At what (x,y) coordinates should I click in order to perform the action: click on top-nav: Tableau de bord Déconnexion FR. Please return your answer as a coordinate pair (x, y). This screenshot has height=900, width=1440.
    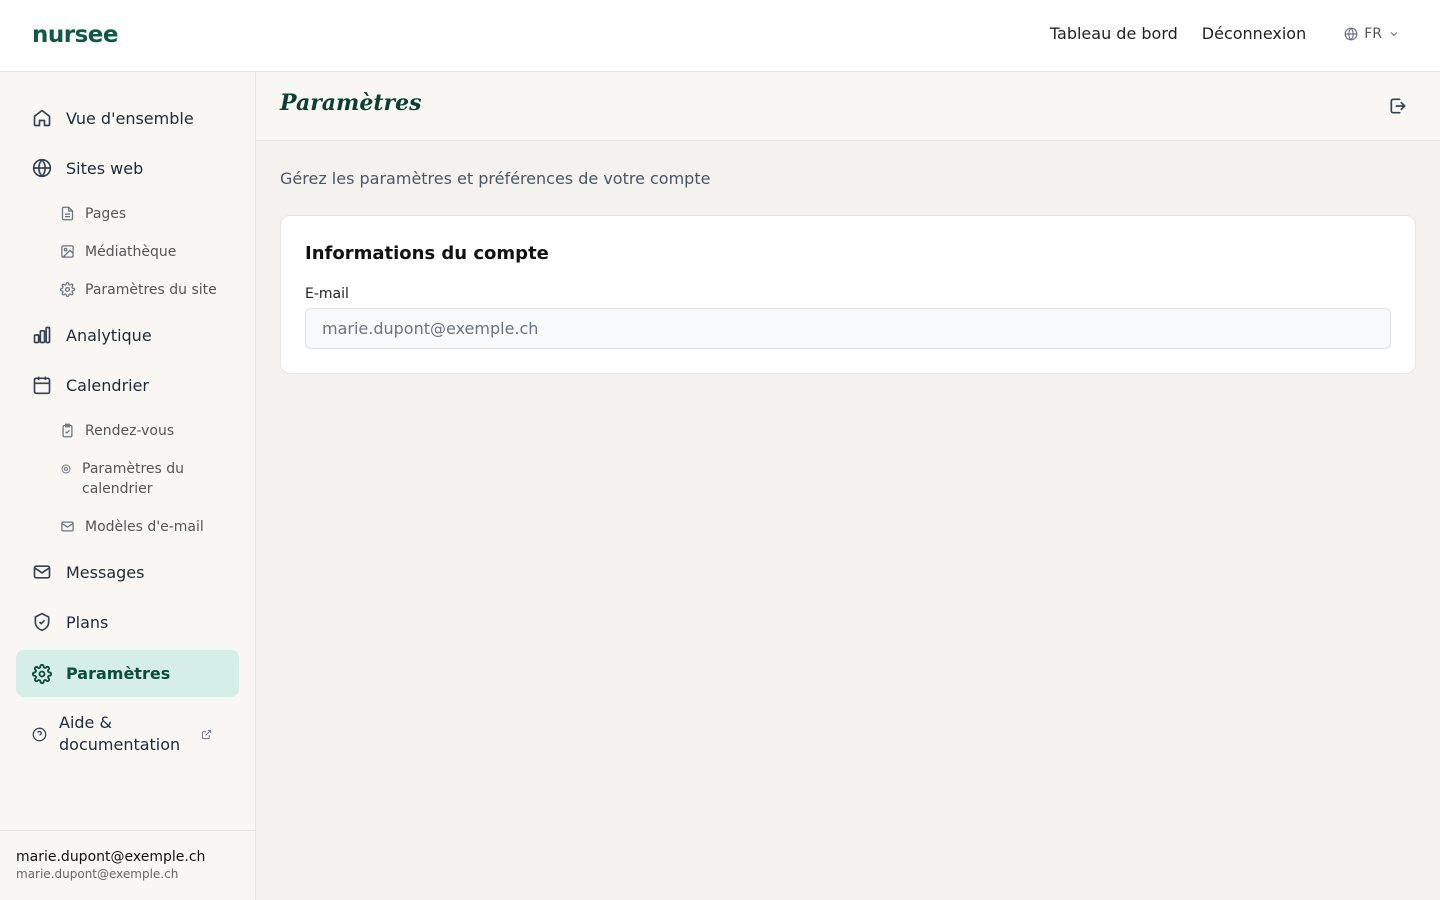
    Looking at the image, I should click on (1225, 33).